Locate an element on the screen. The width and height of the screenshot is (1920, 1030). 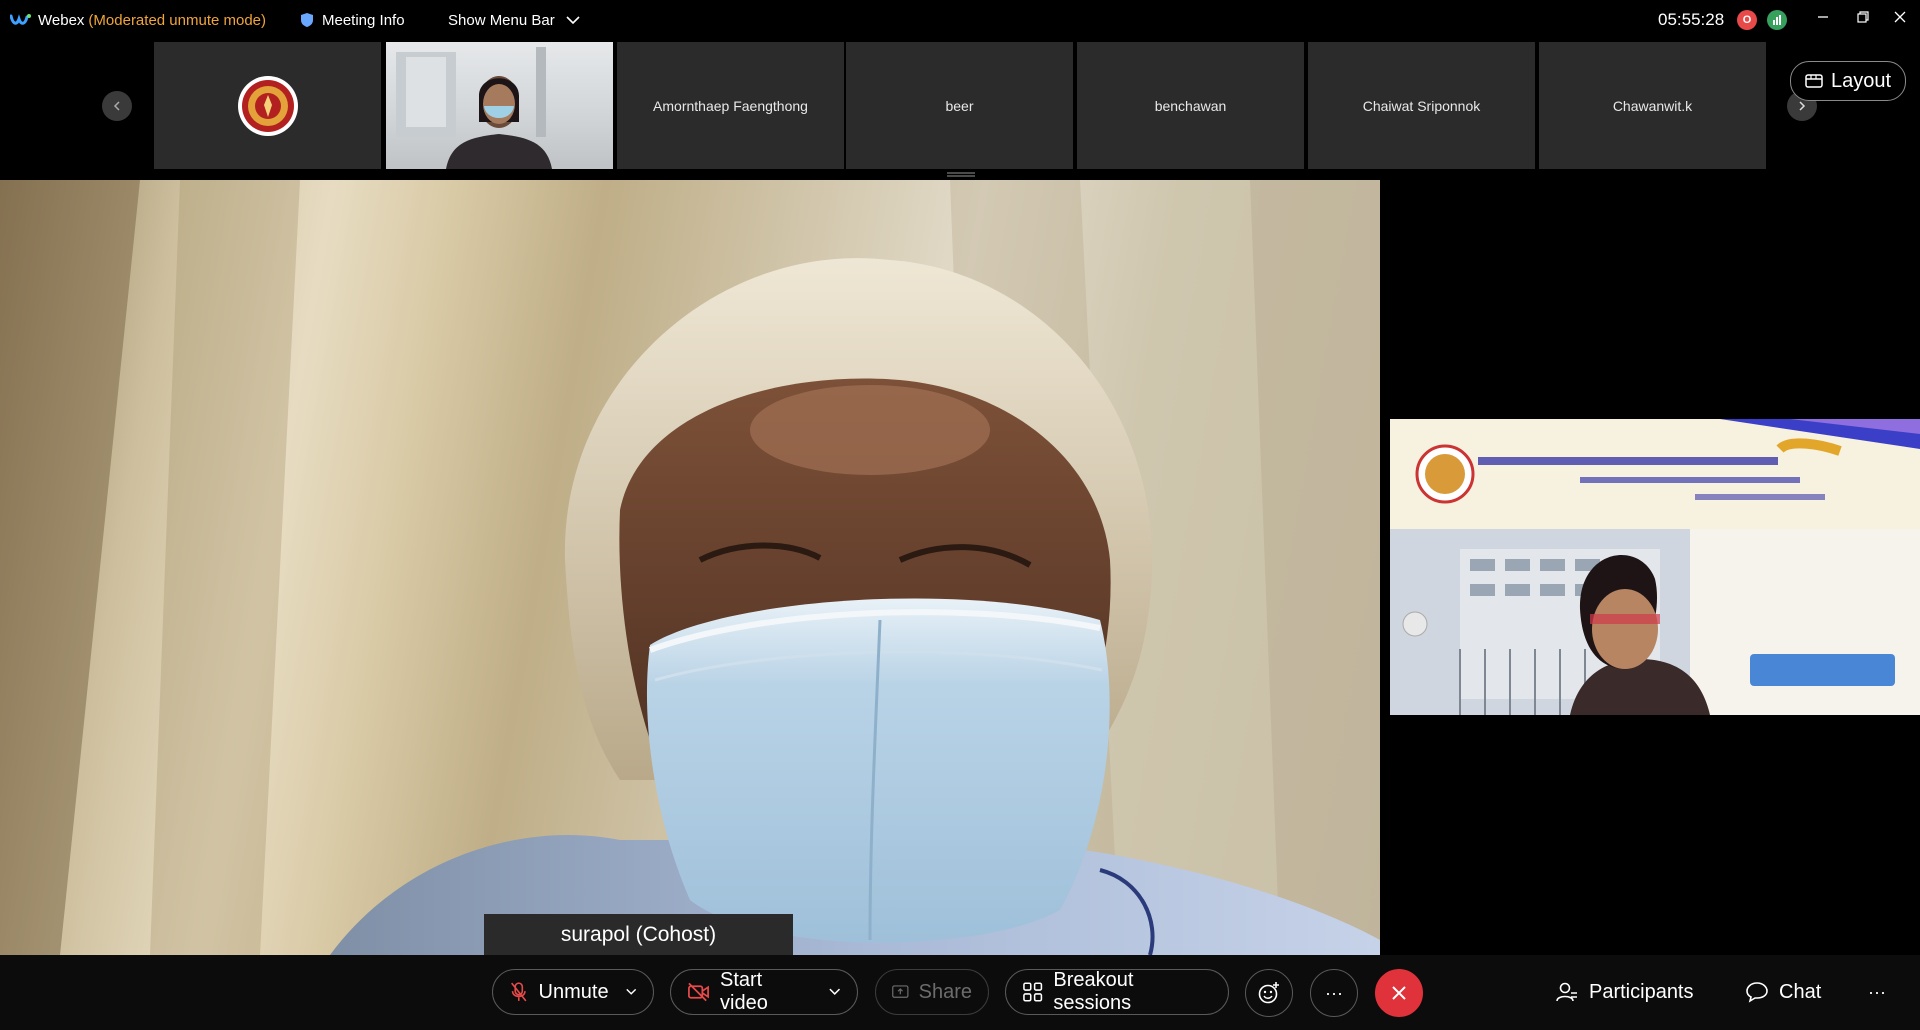
participant-tile: Chawanwit.k is located at coordinates (1652, 105).